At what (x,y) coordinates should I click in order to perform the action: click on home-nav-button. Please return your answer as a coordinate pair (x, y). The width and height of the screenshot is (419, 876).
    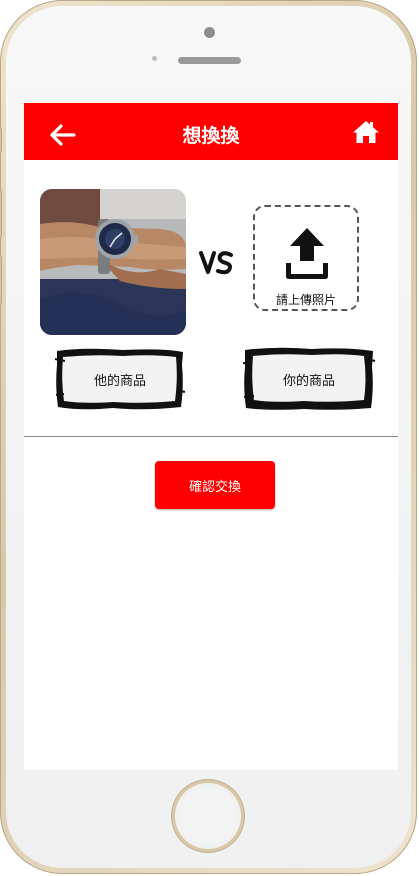
    Looking at the image, I should click on (366, 132).